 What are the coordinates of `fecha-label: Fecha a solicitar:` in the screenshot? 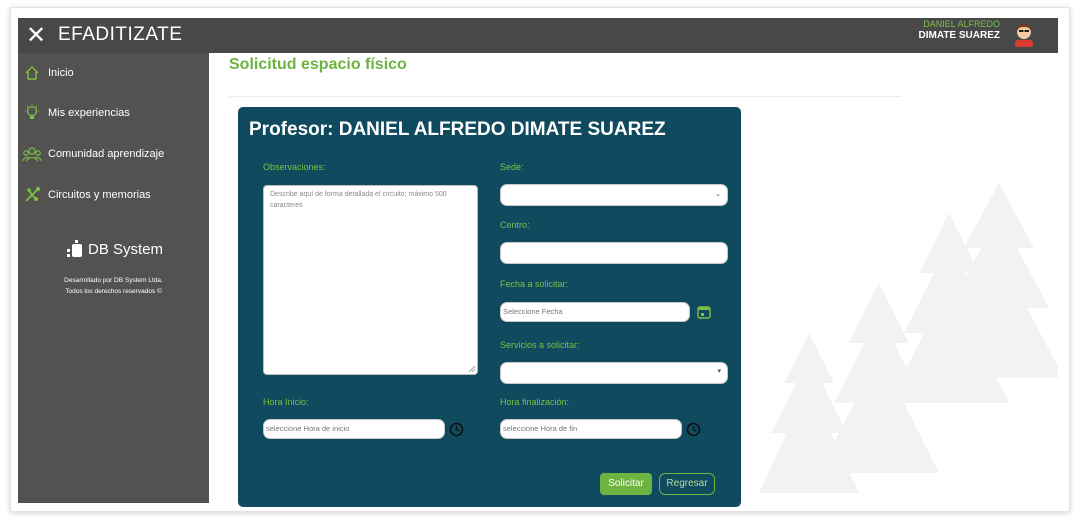 It's located at (534, 284).